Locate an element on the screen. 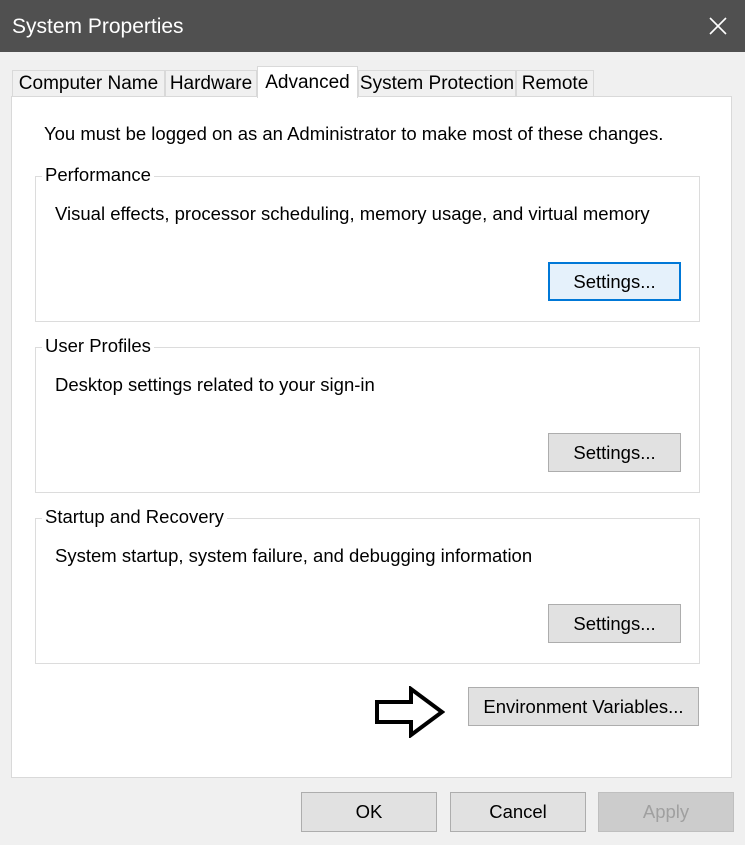 The width and height of the screenshot is (745, 845). title-bar: System Properties is located at coordinates (372, 26).